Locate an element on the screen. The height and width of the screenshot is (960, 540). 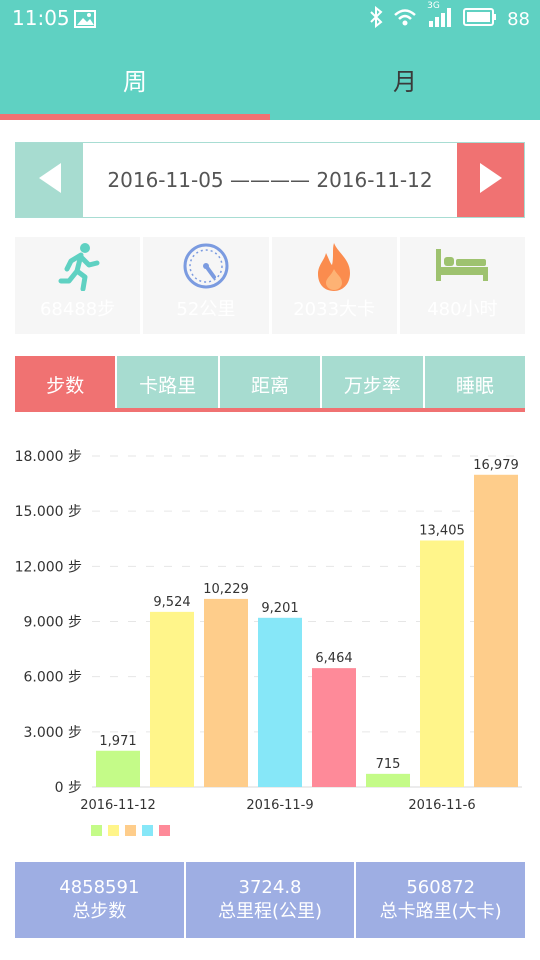
wifi-icon is located at coordinates (405, 19).